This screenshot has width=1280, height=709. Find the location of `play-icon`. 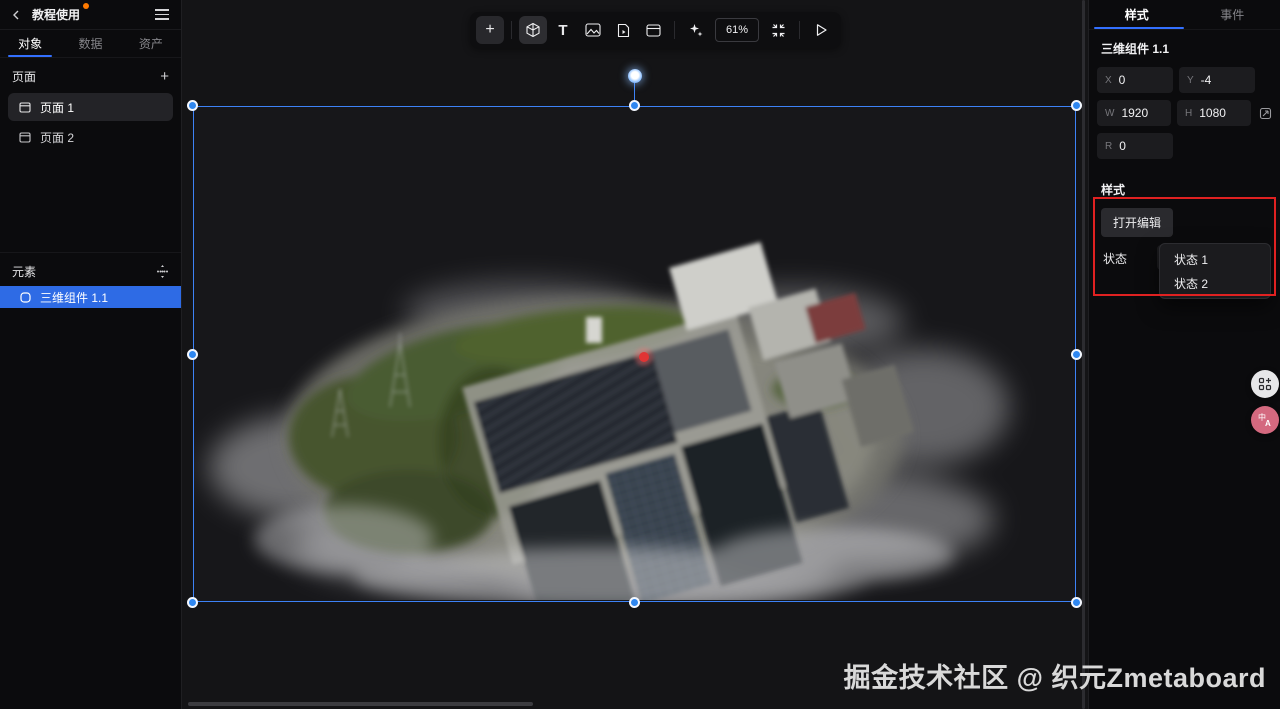

play-icon is located at coordinates (821, 30).